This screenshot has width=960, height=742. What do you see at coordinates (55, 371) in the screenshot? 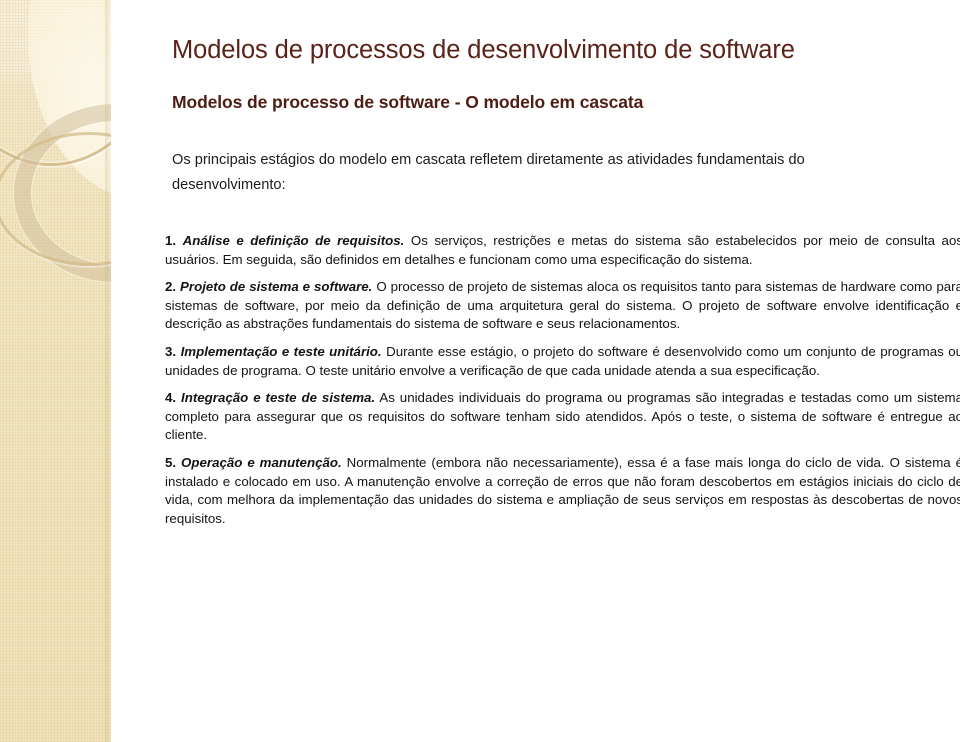
I see `decorative-sidebar` at bounding box center [55, 371].